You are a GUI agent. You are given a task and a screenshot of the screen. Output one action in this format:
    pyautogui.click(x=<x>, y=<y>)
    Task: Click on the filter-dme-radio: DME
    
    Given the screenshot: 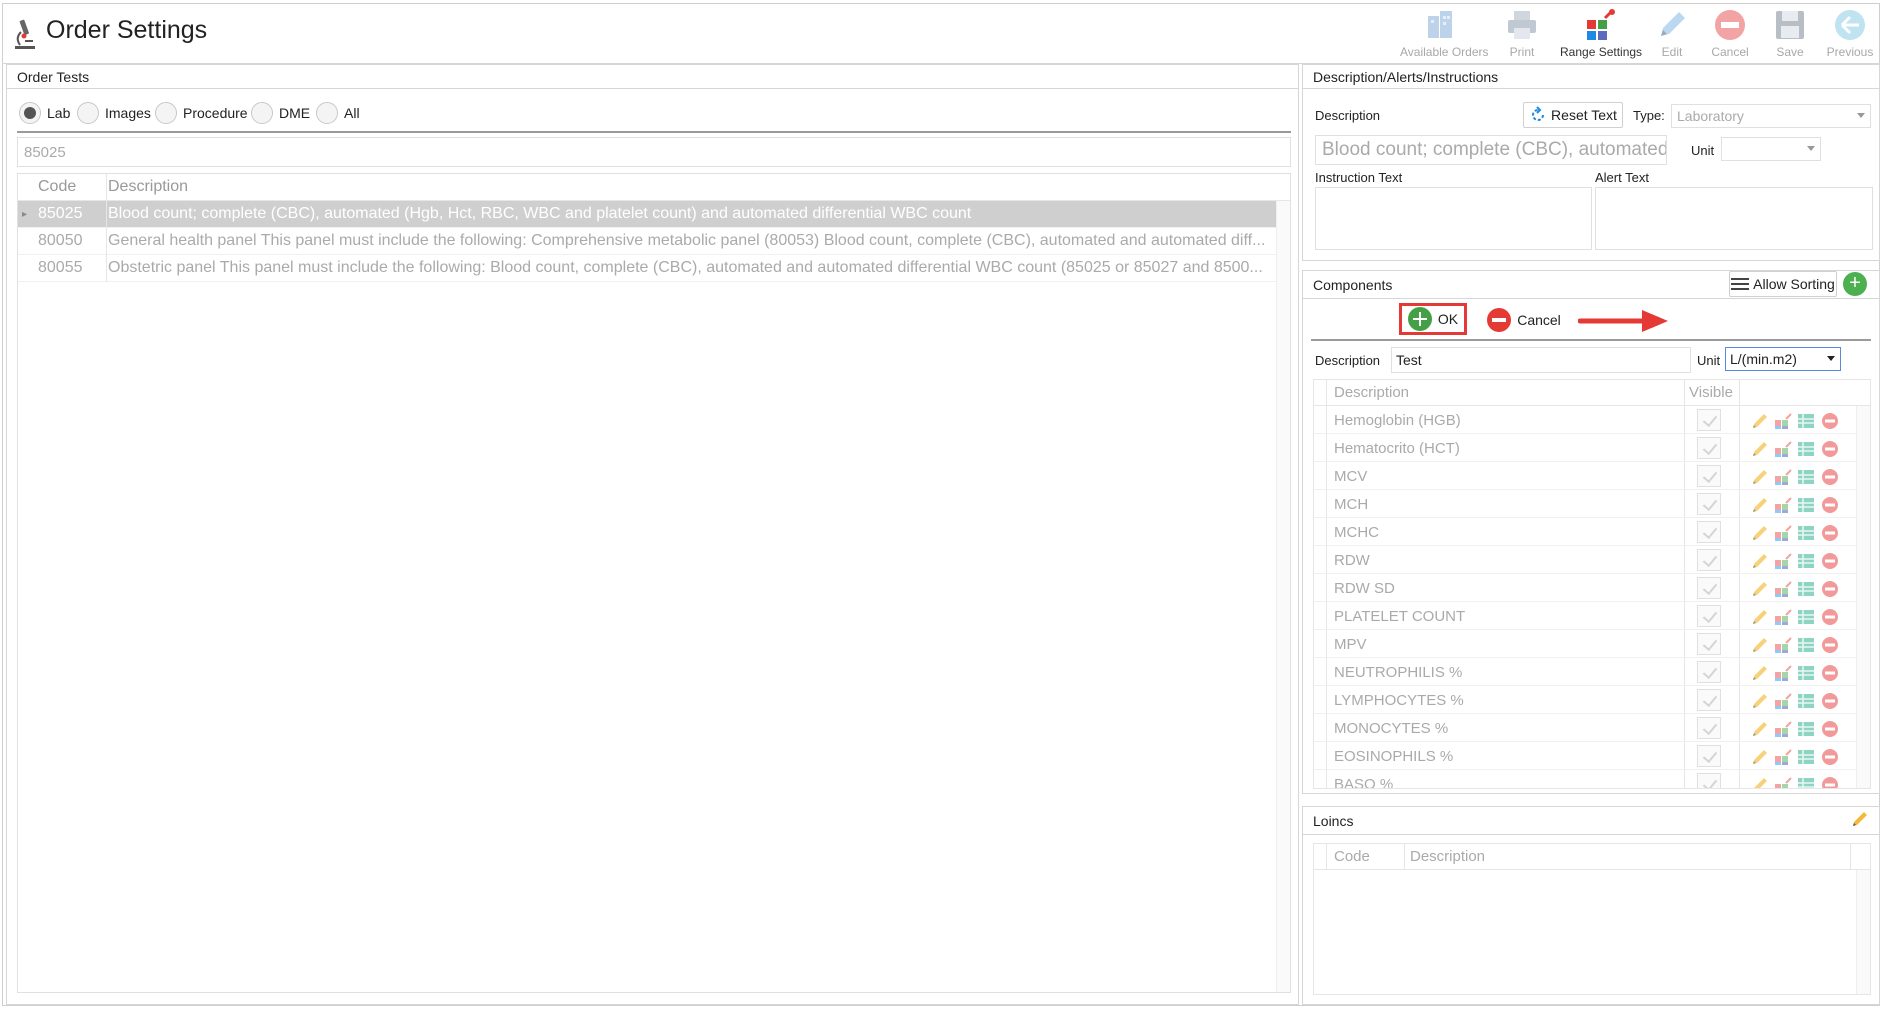 What is the action you would take?
    pyautogui.click(x=280, y=113)
    